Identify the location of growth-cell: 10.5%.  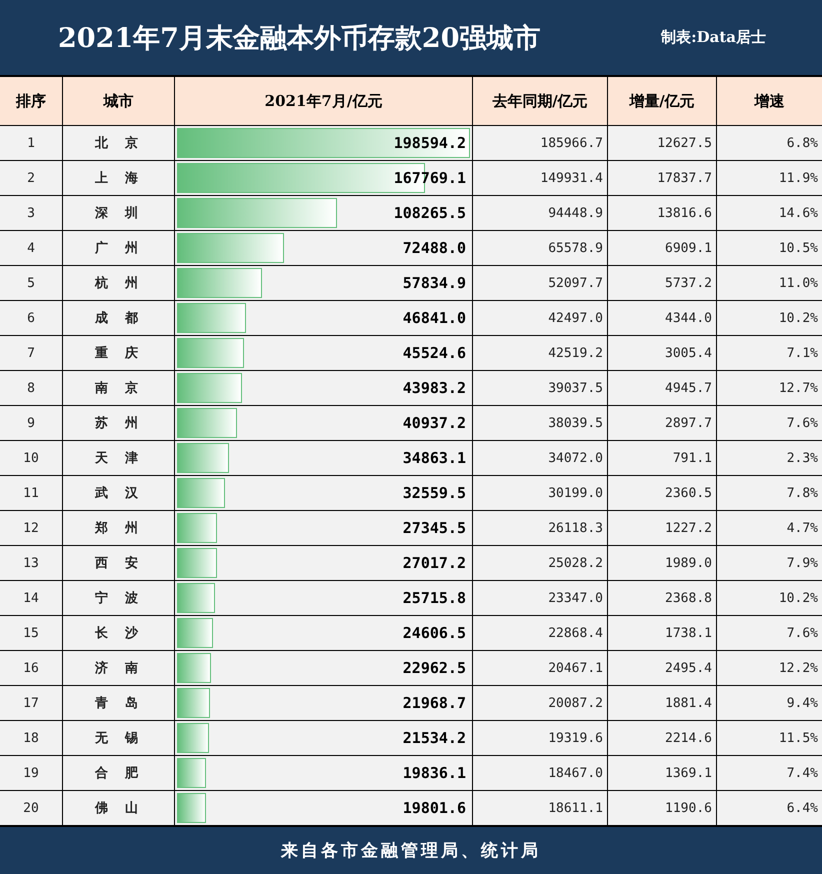
(769, 248).